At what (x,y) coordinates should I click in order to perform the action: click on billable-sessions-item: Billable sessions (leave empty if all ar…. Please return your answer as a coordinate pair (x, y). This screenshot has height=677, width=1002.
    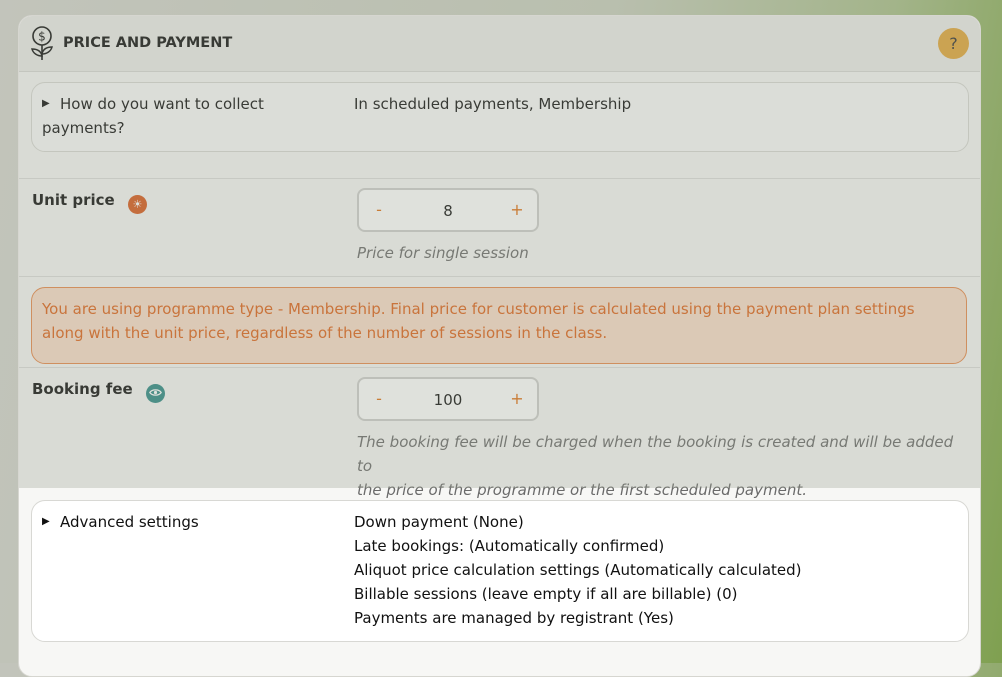
    Looking at the image, I should click on (546, 594).